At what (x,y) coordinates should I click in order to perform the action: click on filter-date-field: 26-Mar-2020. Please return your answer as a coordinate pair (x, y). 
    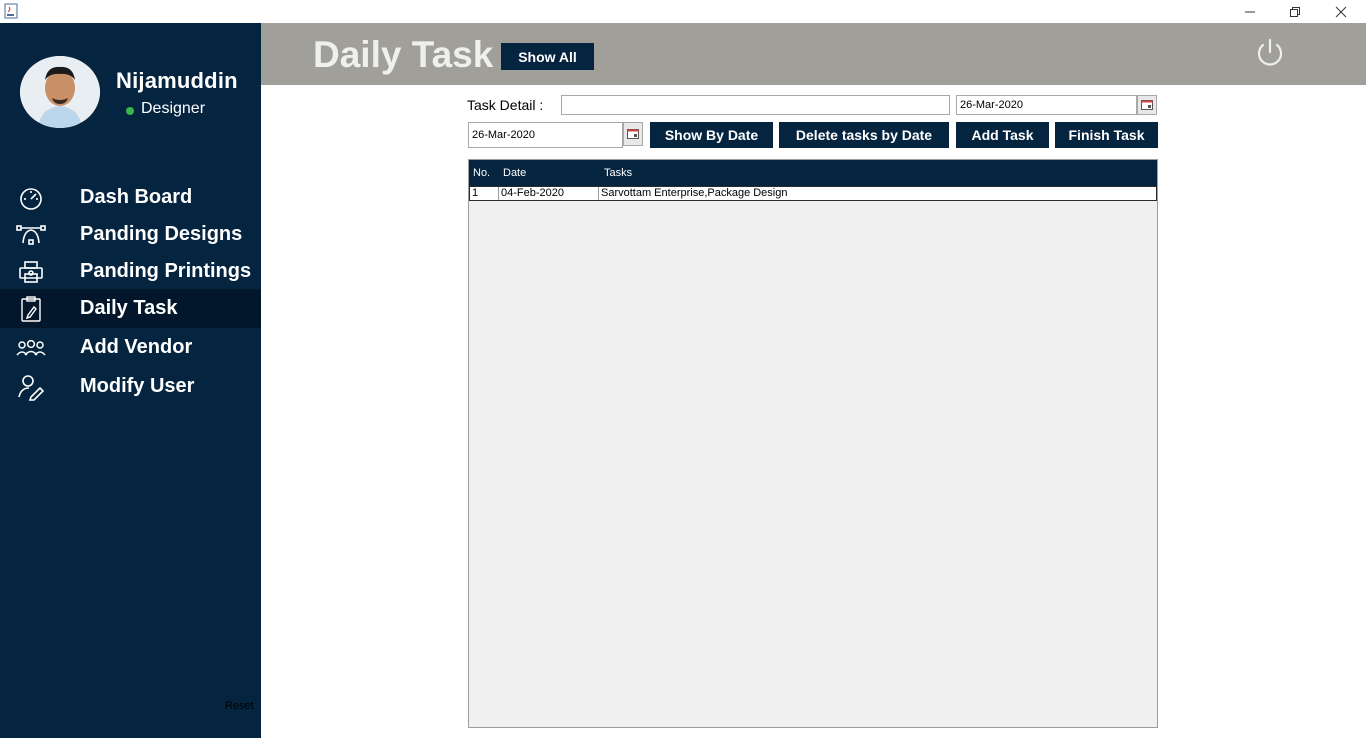
    Looking at the image, I should click on (545, 135).